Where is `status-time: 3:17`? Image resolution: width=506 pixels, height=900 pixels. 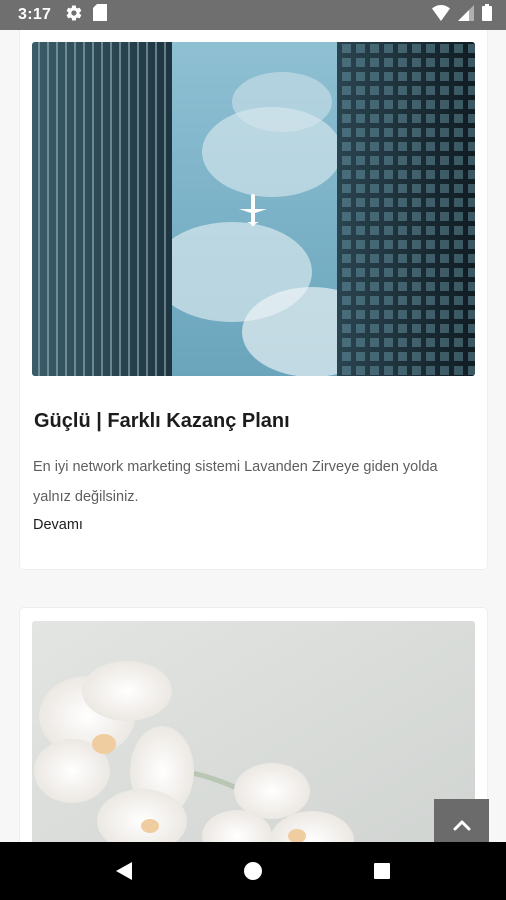 status-time: 3:17 is located at coordinates (35, 14).